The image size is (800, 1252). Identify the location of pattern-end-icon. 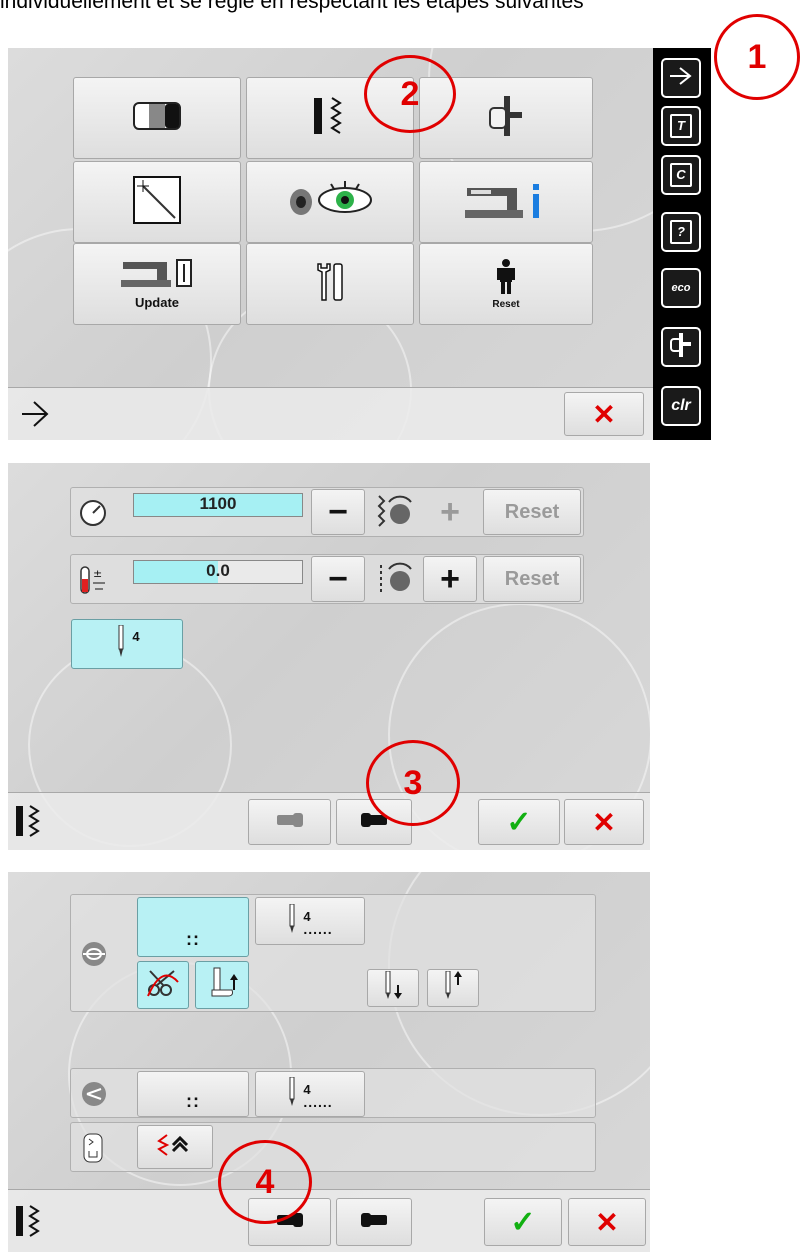
(93, 1150).